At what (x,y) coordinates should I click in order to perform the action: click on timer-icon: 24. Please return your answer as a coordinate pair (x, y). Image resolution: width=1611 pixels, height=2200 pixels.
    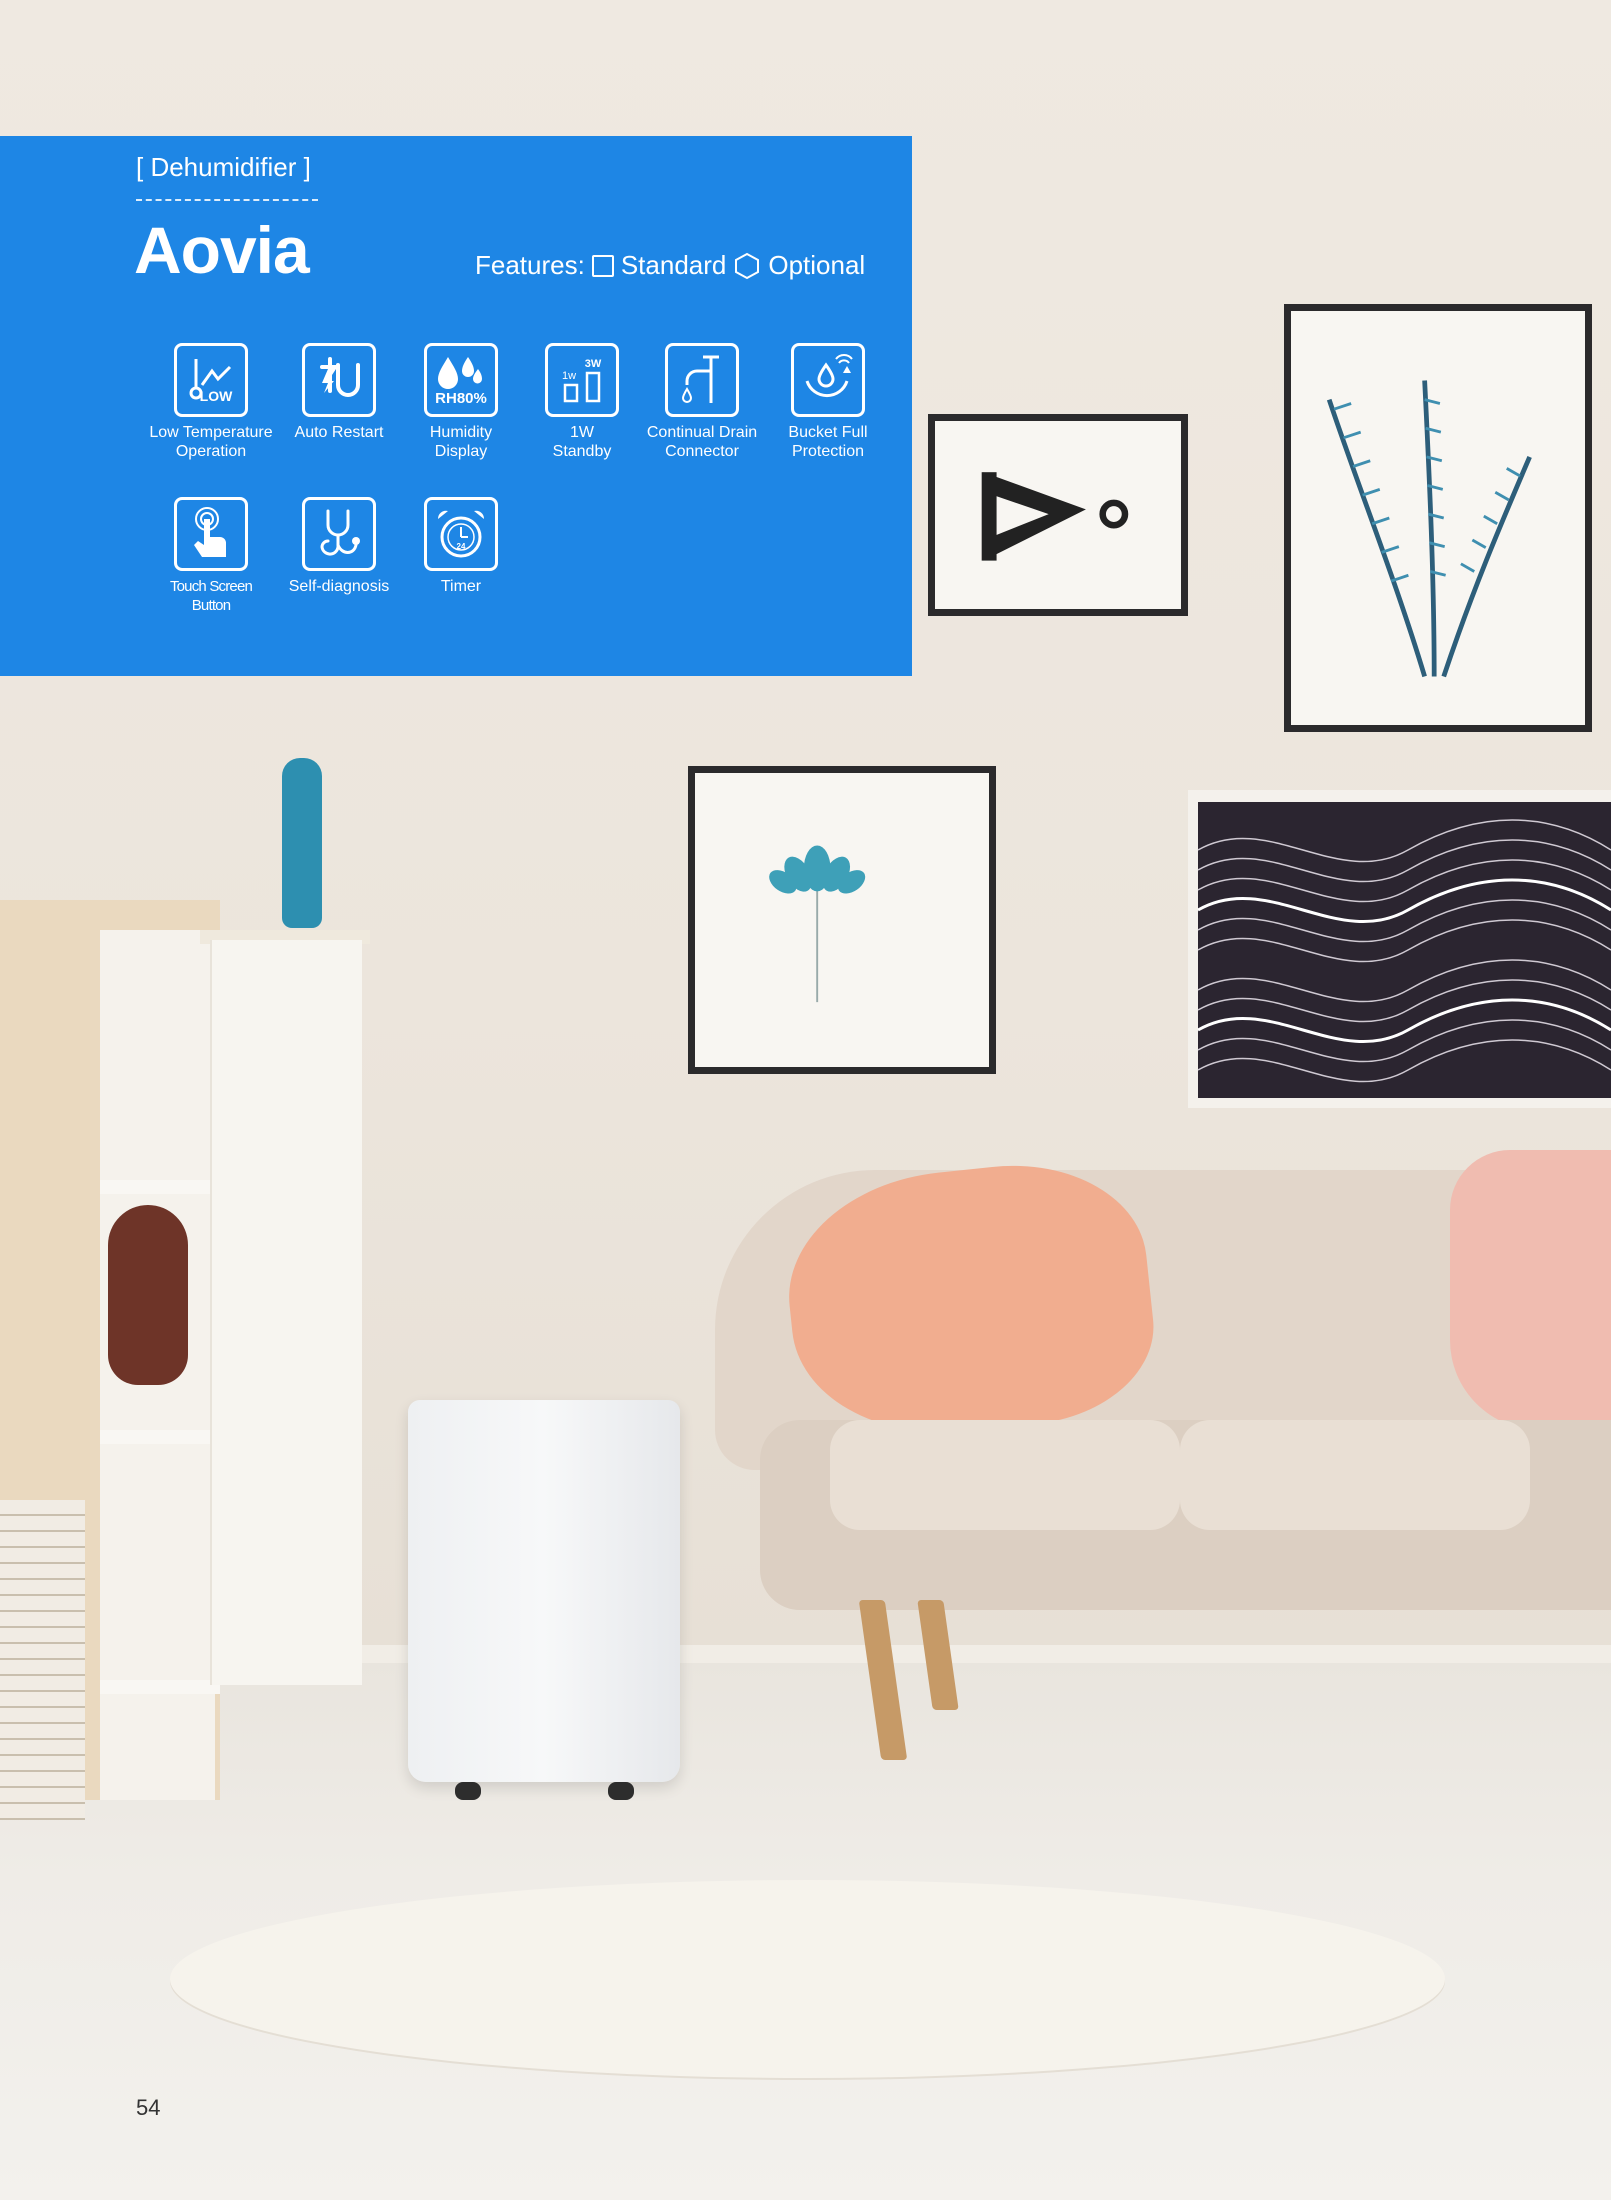
    Looking at the image, I should click on (461, 534).